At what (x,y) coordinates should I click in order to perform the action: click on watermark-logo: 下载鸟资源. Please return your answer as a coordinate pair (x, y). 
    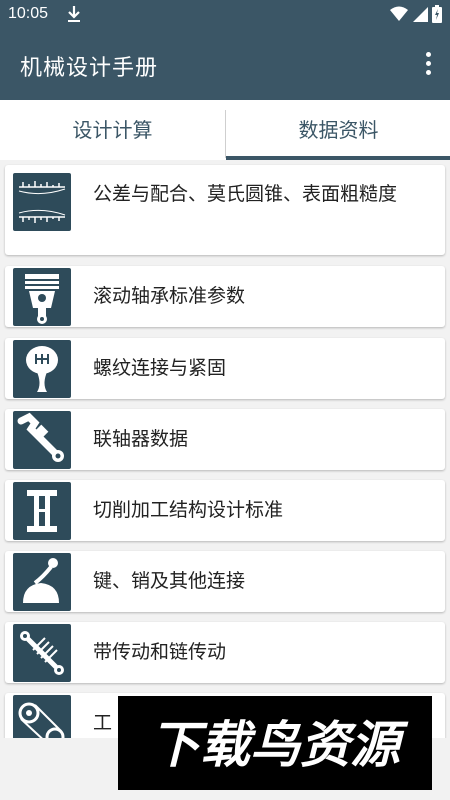
    Looking at the image, I should click on (275, 743).